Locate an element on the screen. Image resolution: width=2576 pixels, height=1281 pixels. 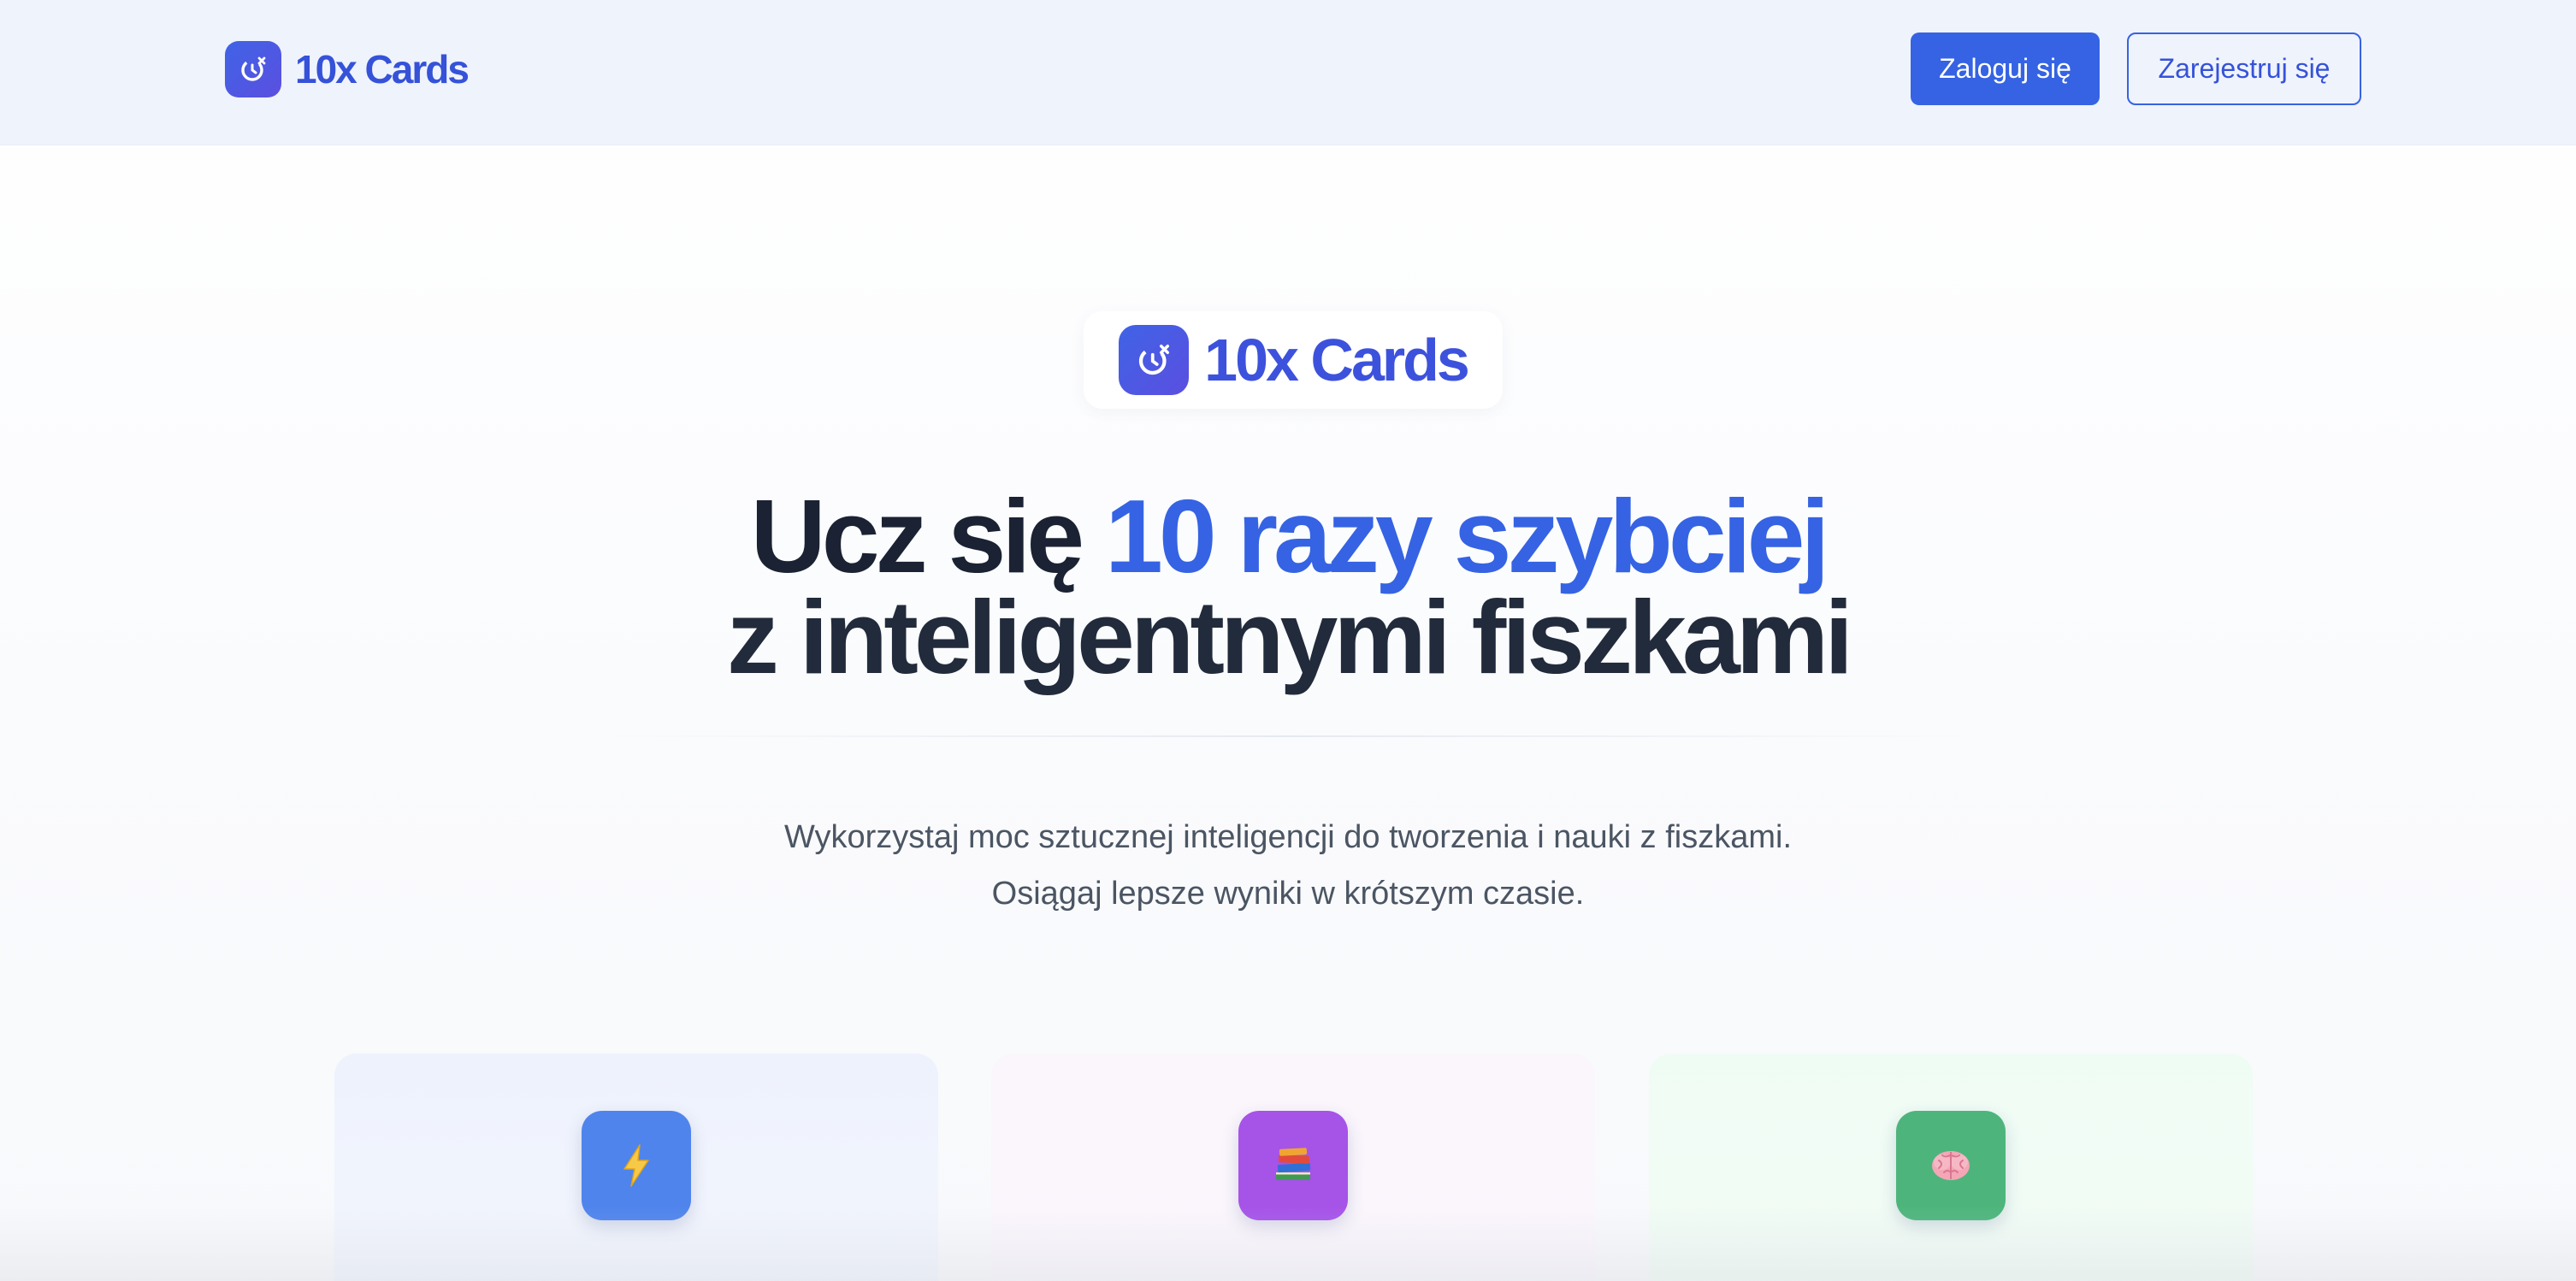
feature-card-speed is located at coordinates (636, 1167).